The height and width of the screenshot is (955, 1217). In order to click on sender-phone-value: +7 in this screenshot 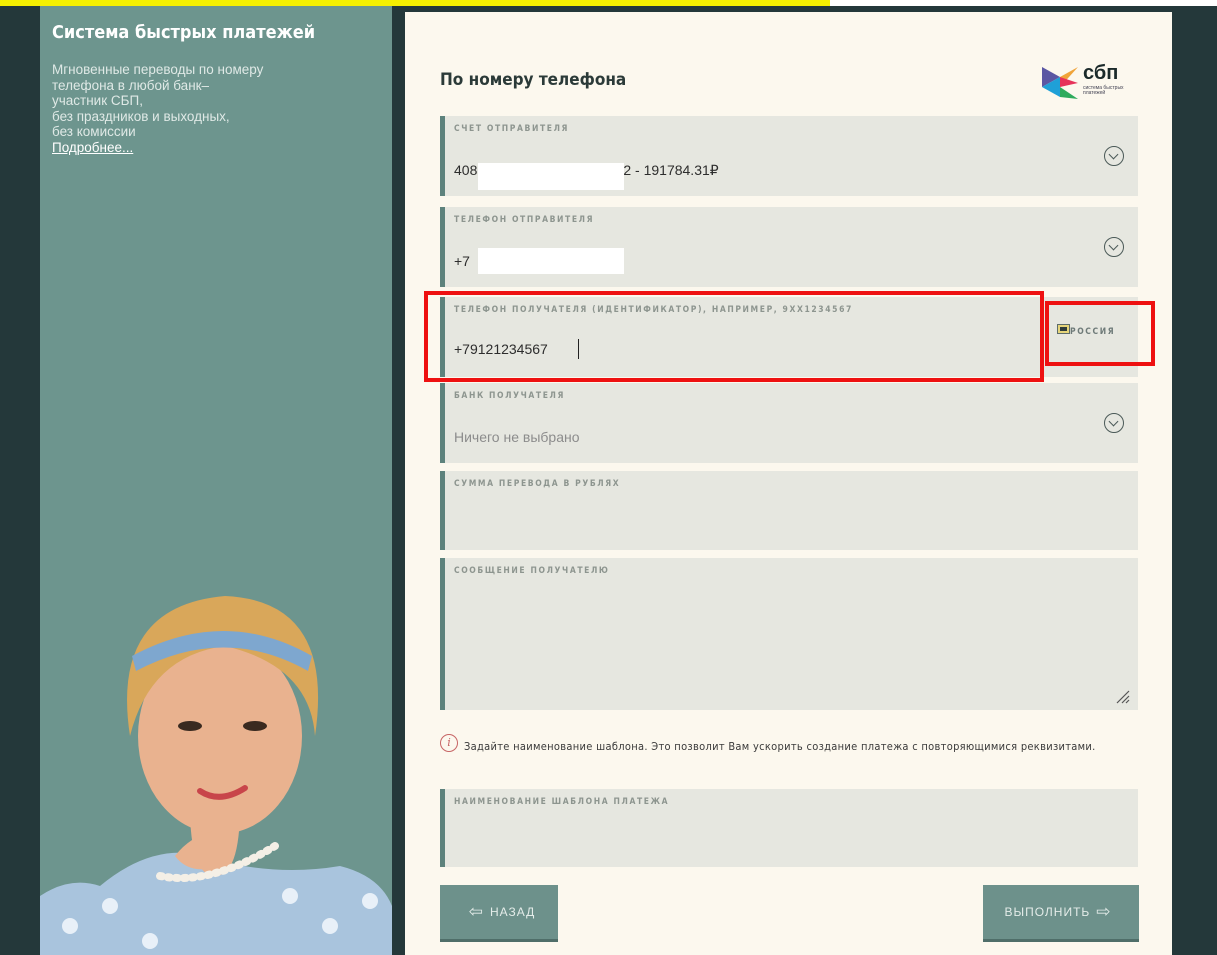, I will do `click(462, 261)`.